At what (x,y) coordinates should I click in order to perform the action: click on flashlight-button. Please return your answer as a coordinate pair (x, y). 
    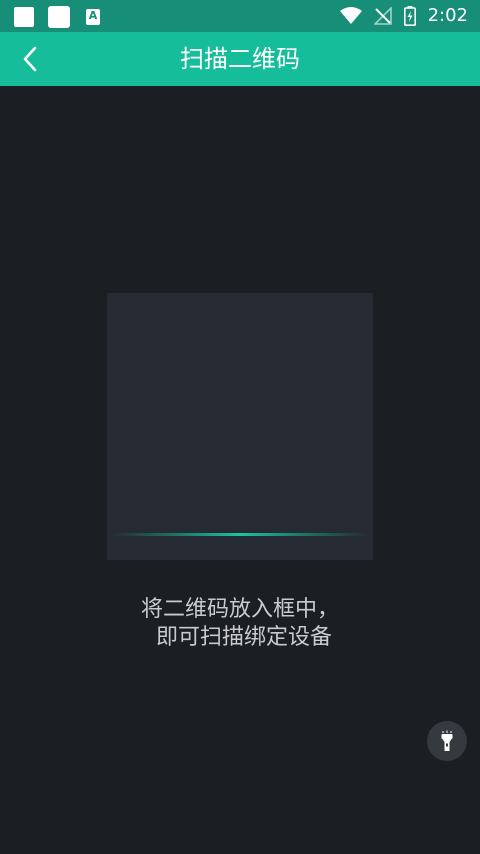
    Looking at the image, I should click on (447, 741).